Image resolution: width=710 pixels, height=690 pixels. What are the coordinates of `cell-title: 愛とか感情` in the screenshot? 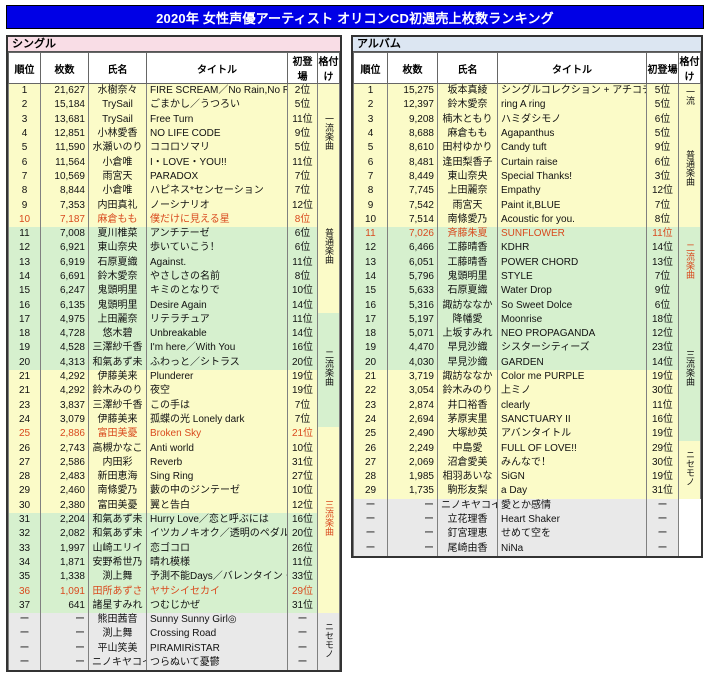 It's located at (572, 505).